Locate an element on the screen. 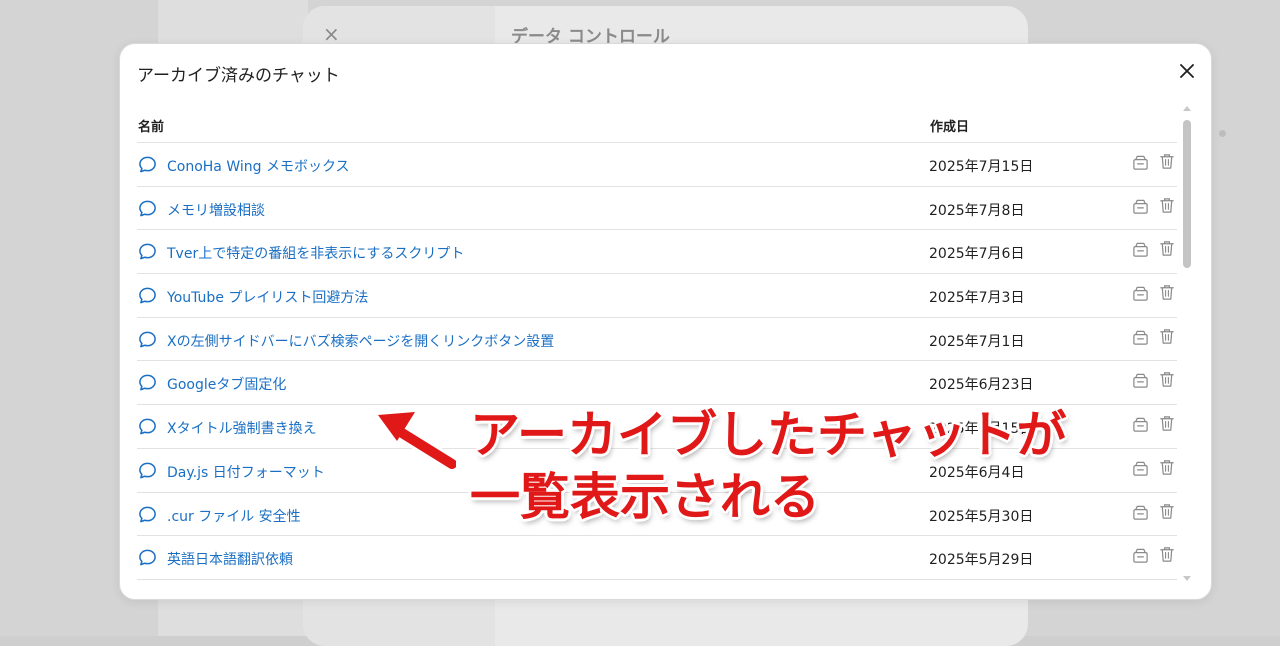 This screenshot has width=1280, height=646. chat-date: 2025年7月1日 is located at coordinates (977, 341).